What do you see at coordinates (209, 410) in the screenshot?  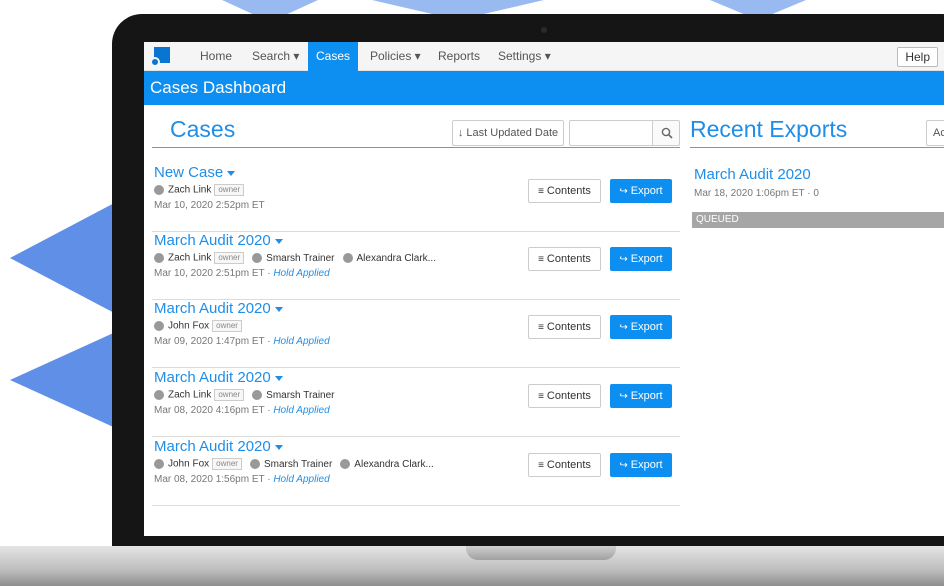 I see `case-date: Mar 08, 2020 4:16pm ET` at bounding box center [209, 410].